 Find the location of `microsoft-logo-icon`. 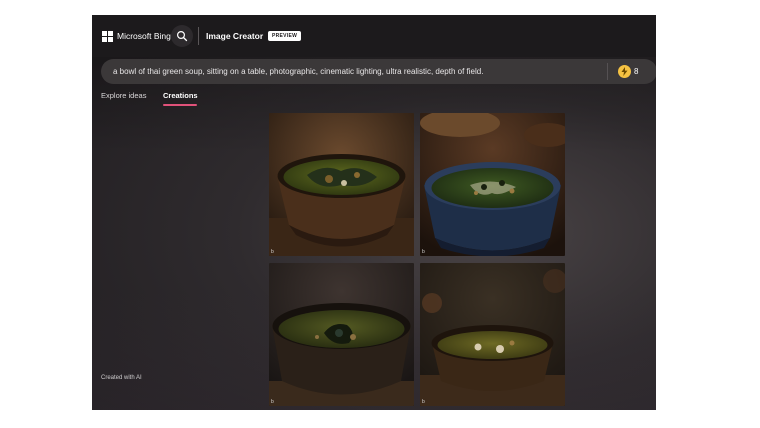

microsoft-logo-icon is located at coordinates (107, 36).